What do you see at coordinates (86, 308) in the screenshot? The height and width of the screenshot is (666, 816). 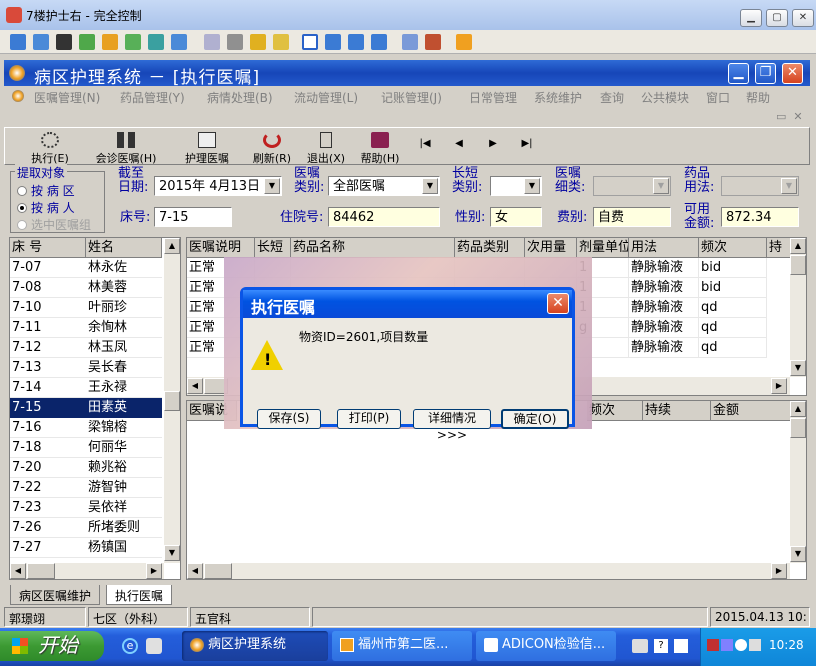 I see `patient-row: 7-10 叶丽珍` at bounding box center [86, 308].